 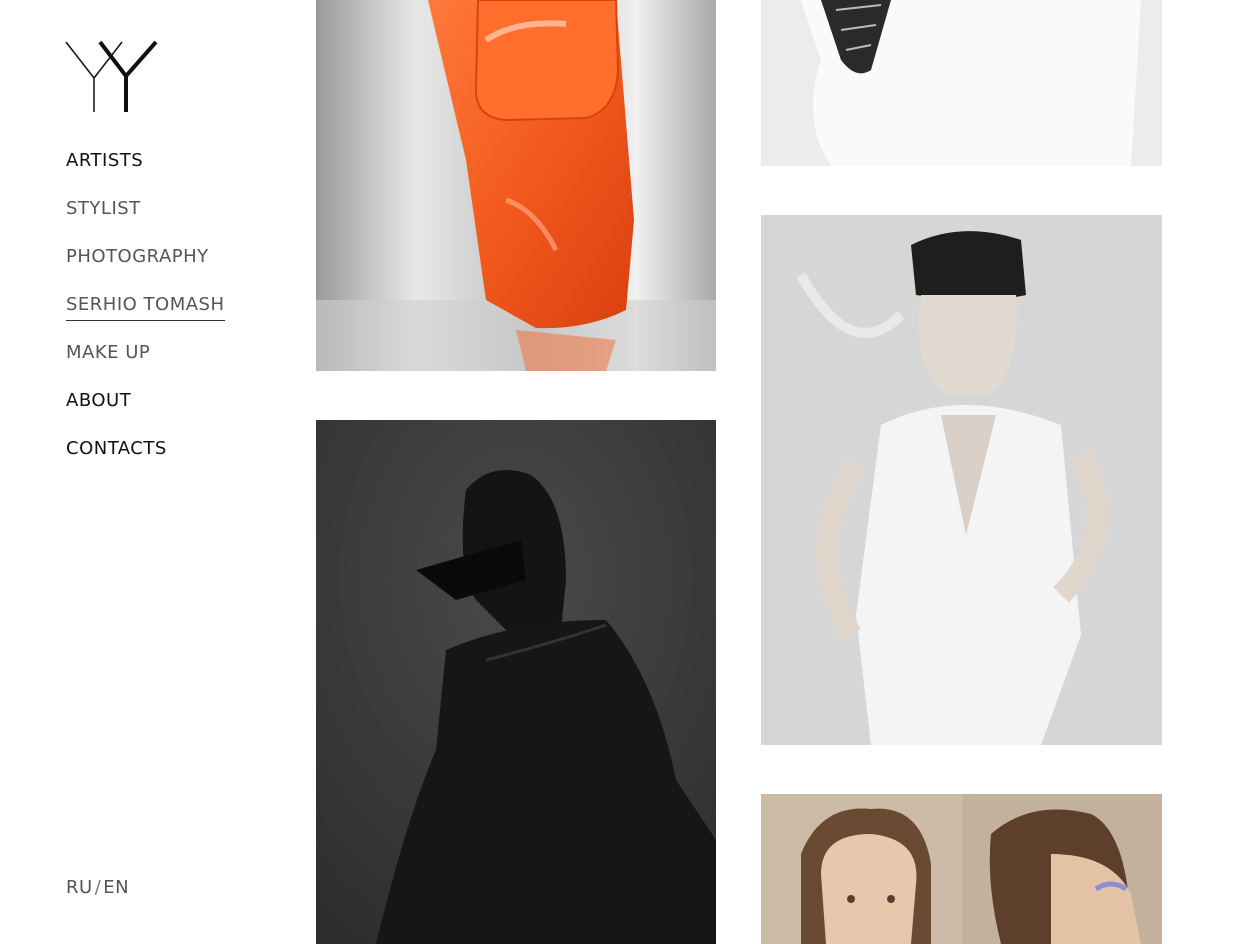 What do you see at coordinates (516, 185) in the screenshot?
I see `gallery-image-orange-shoe` at bounding box center [516, 185].